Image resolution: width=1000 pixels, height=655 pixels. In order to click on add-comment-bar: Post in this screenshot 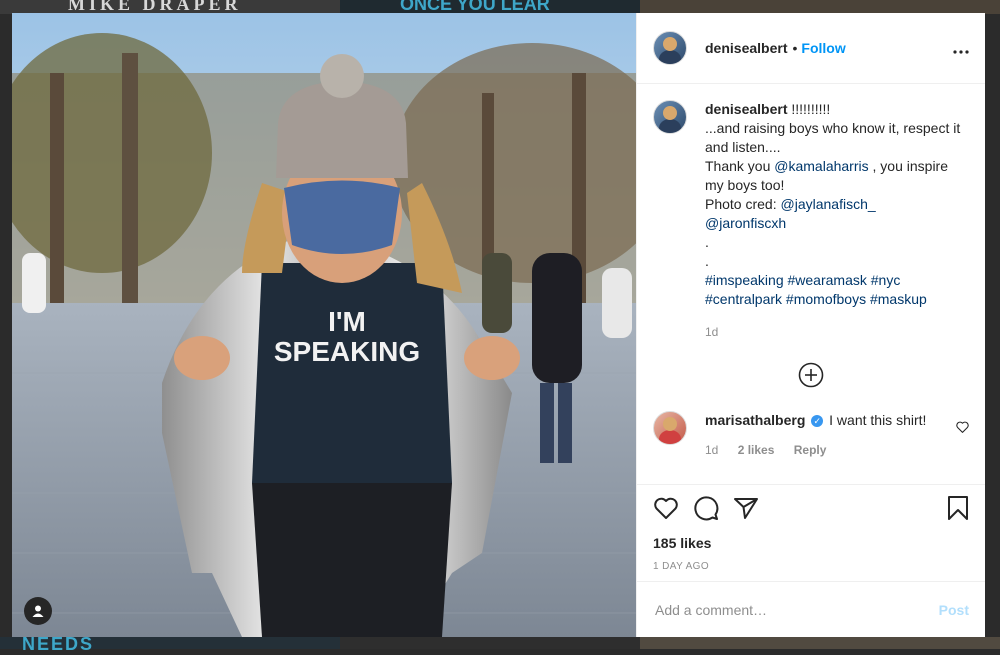, I will do `click(811, 609)`.